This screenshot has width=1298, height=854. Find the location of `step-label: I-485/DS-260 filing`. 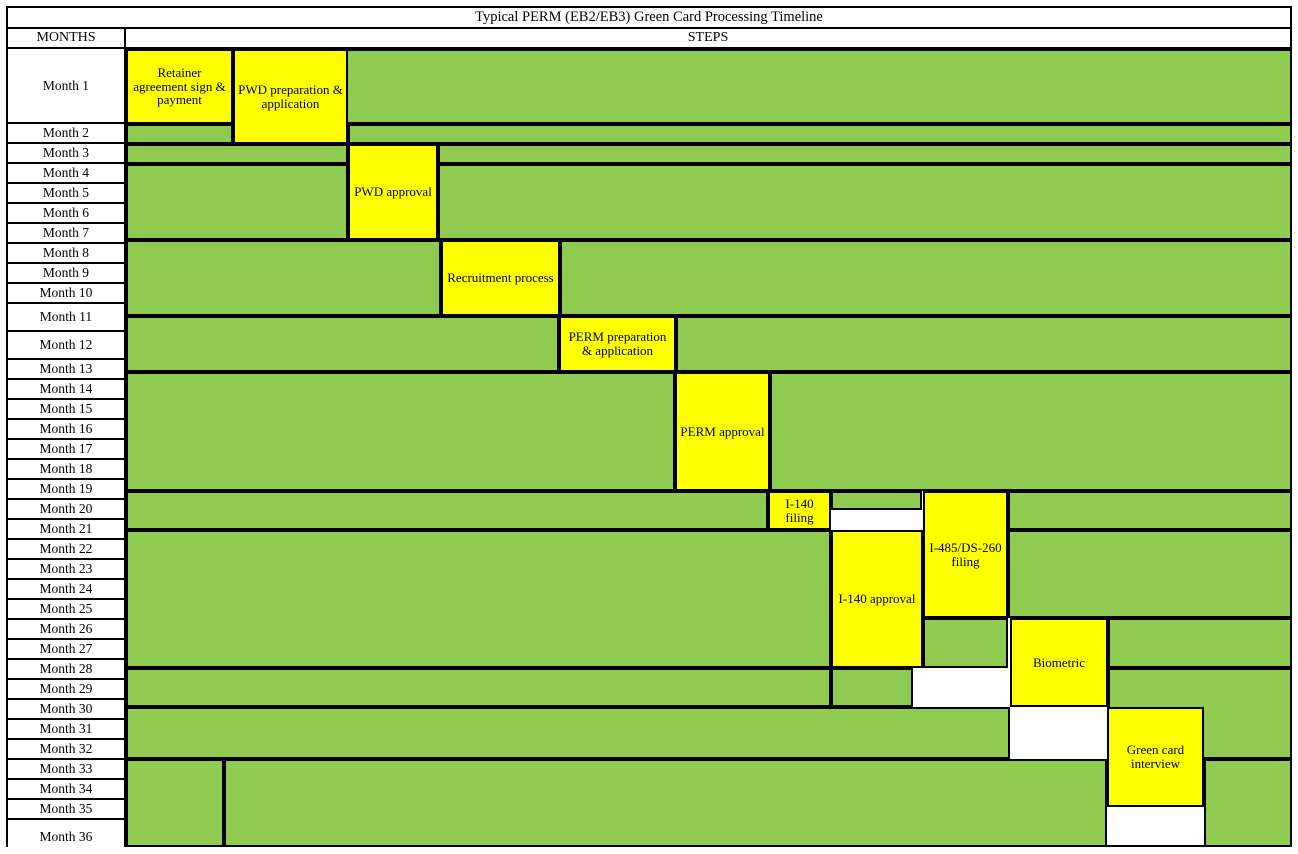

step-label: I-485/DS-260 filing is located at coordinates (965, 554).